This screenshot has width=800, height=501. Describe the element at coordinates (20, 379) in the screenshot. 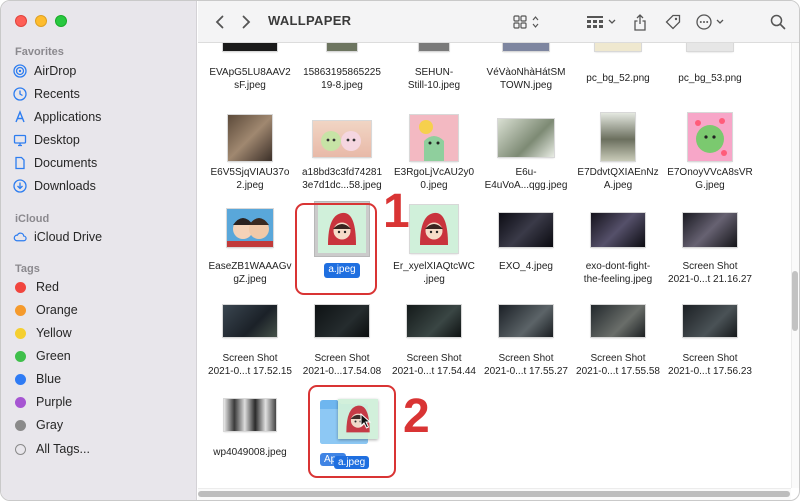

I see `blue-tag-dot-icon` at that location.